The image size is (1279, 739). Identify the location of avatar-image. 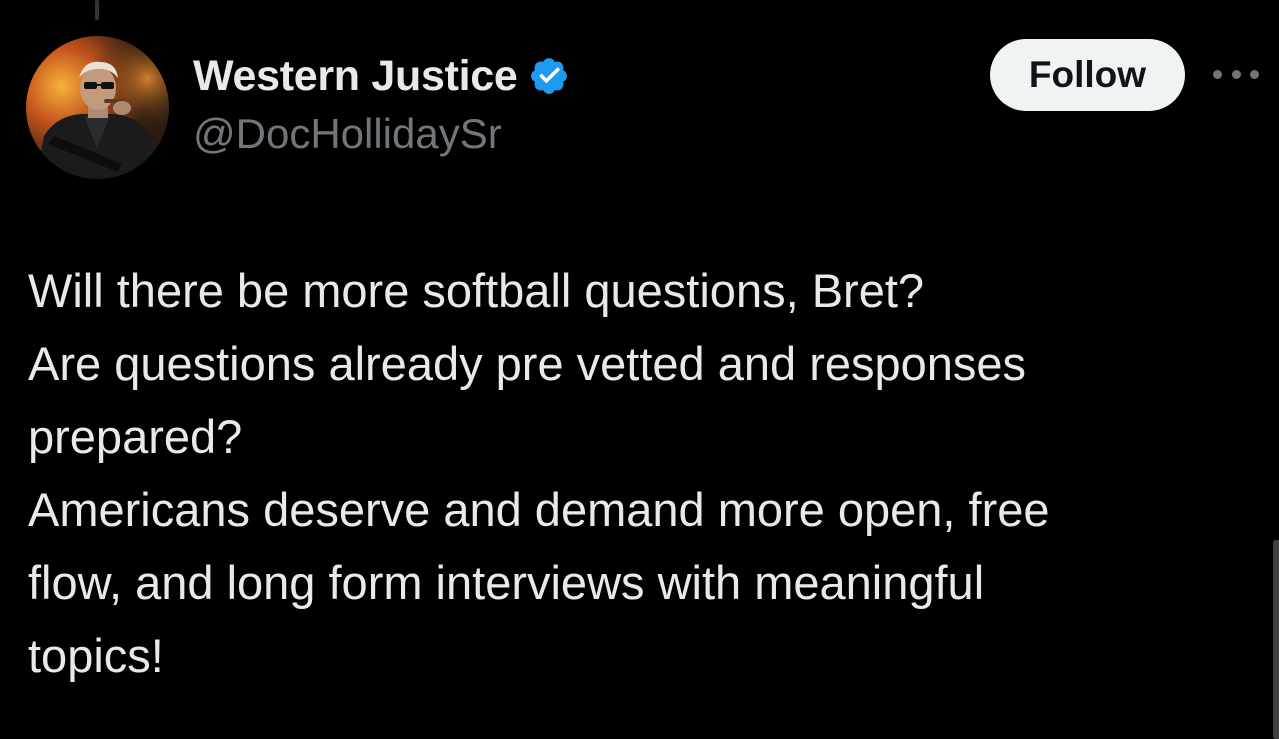
(97, 107).